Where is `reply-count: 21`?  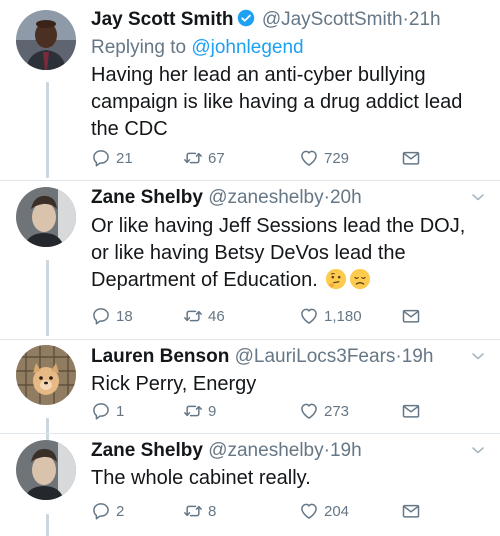 reply-count: 21 is located at coordinates (124, 158).